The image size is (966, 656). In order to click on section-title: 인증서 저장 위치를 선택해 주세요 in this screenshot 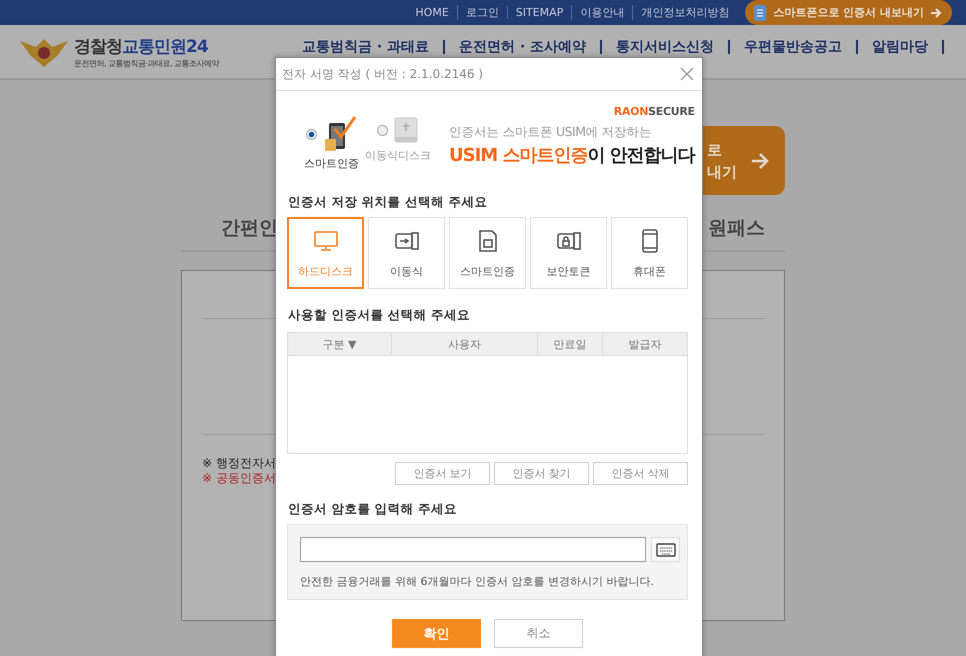, I will do `click(388, 202)`.